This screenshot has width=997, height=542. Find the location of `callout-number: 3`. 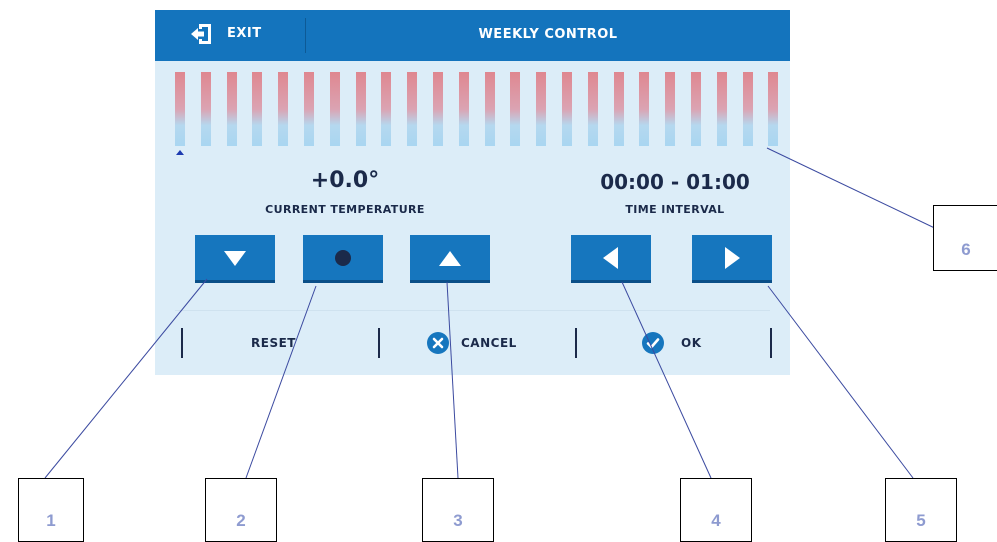

callout-number: 3 is located at coordinates (458, 520).